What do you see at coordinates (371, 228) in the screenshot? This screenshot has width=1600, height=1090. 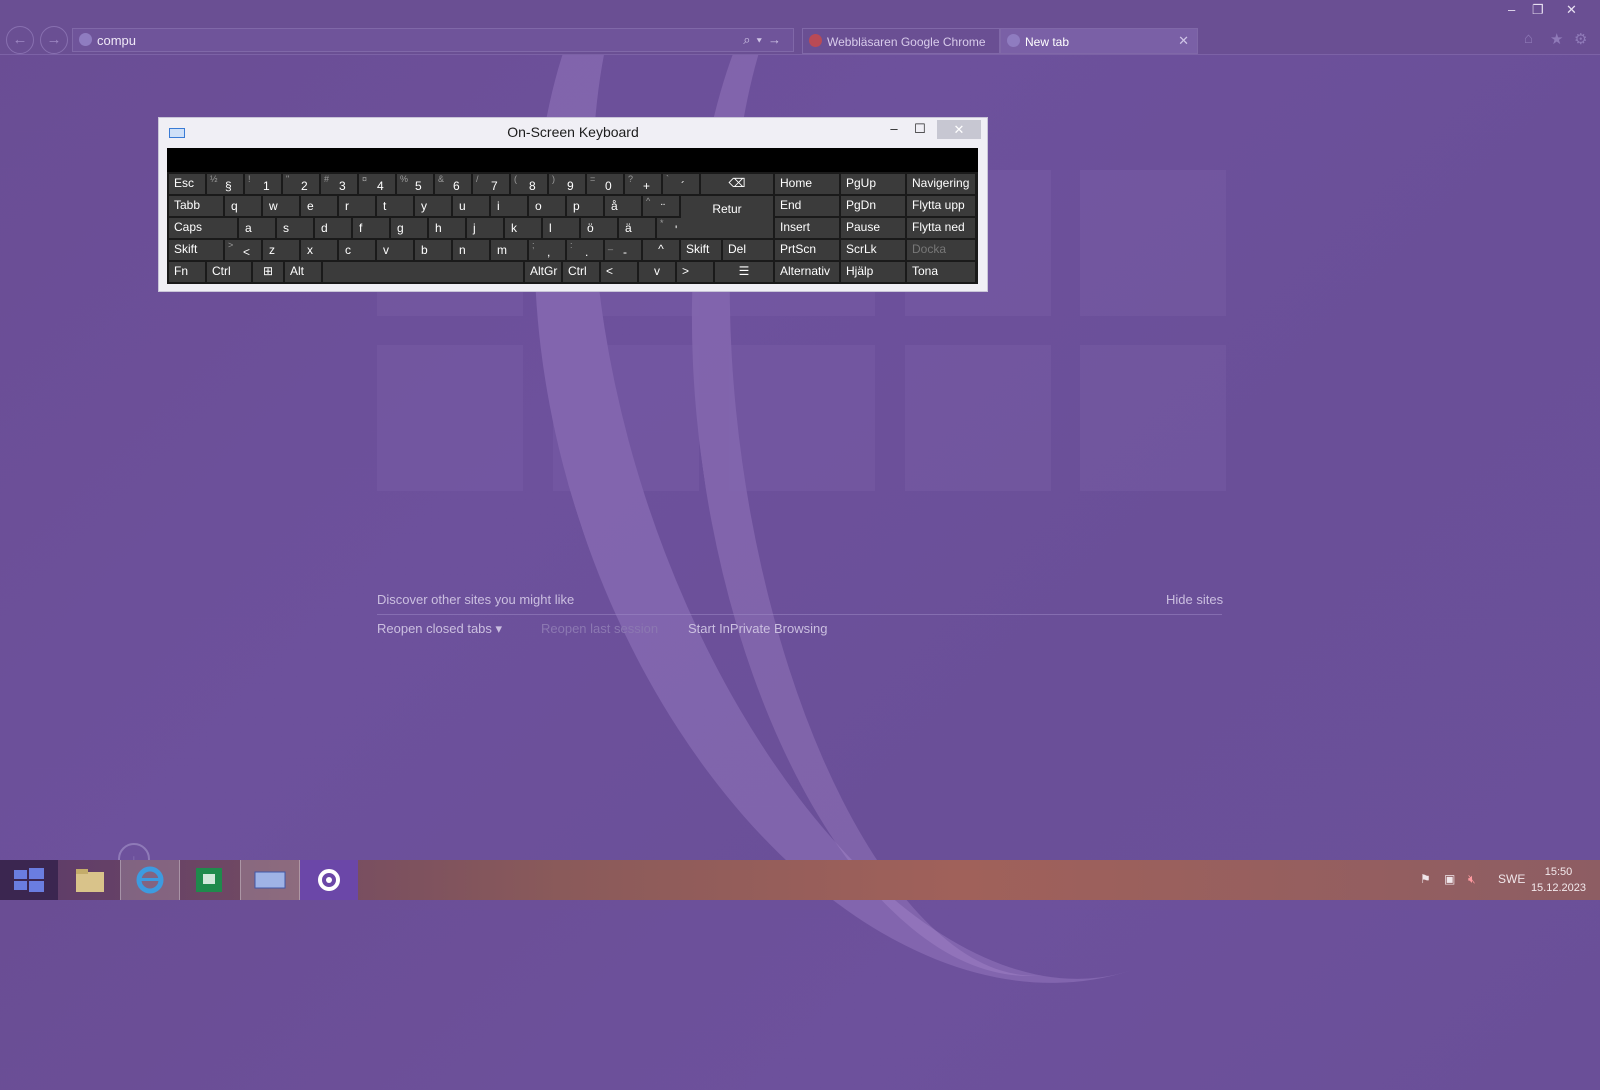 I see `key: f` at bounding box center [371, 228].